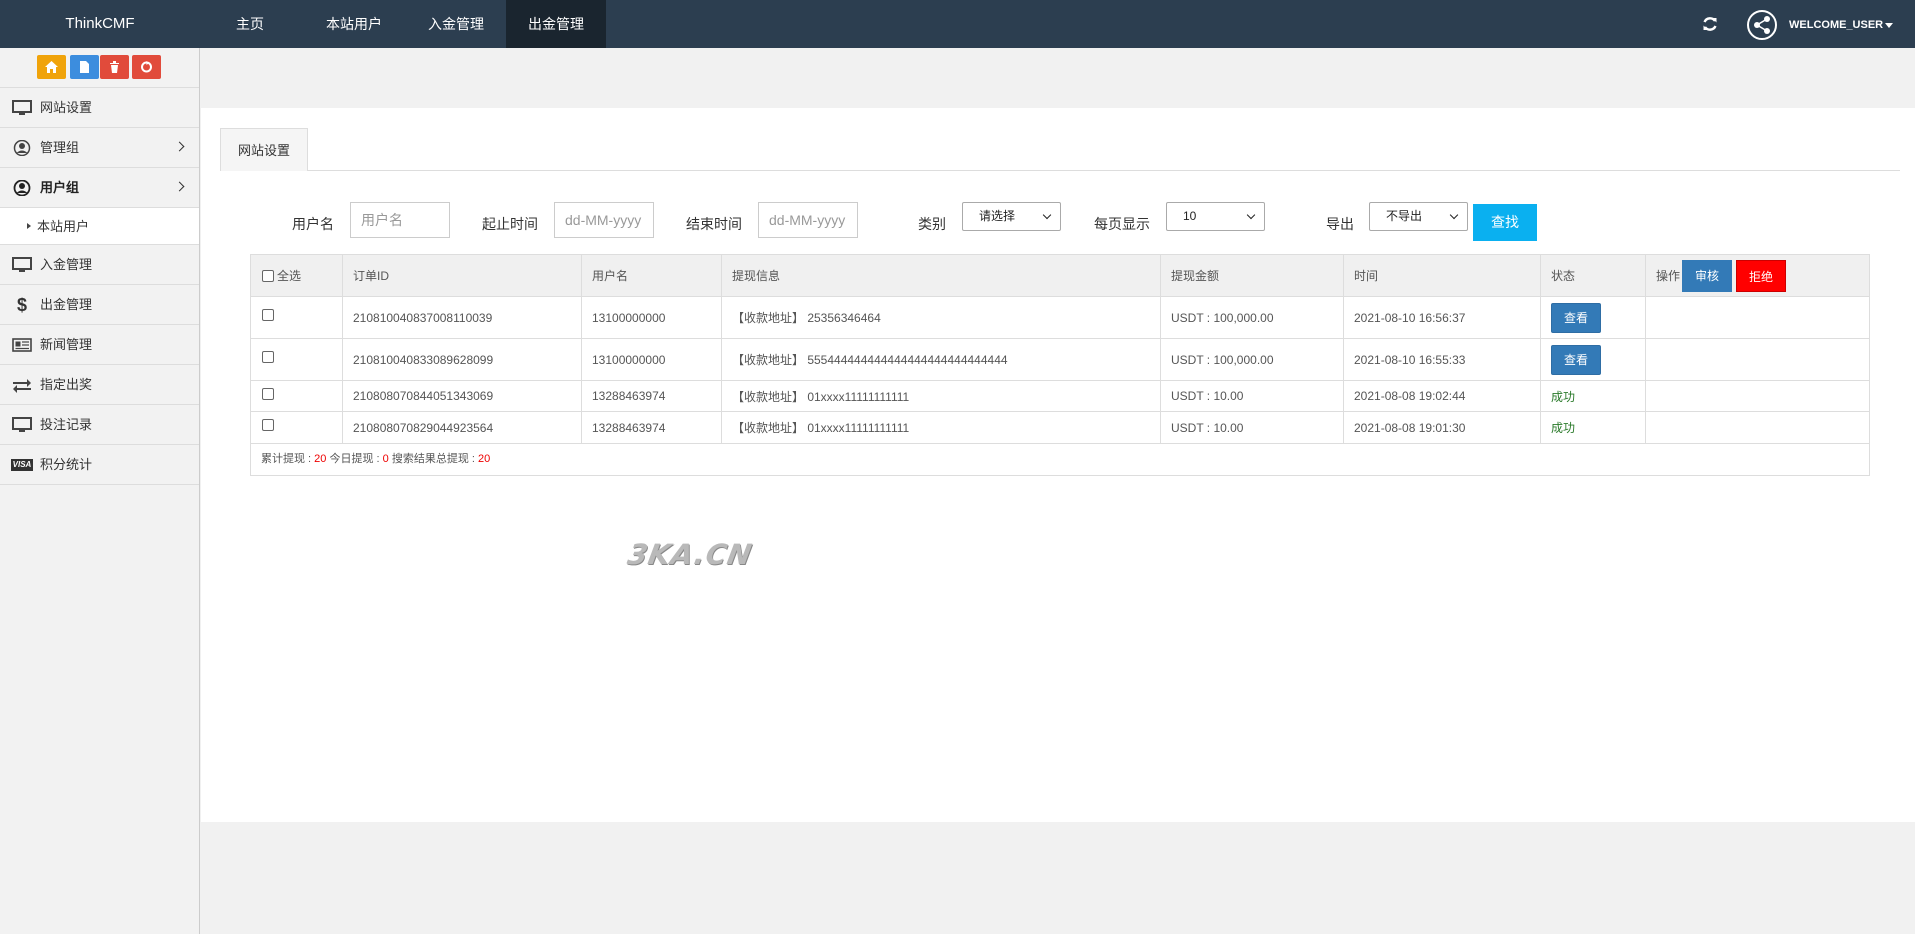 The width and height of the screenshot is (1915, 934). What do you see at coordinates (22, 386) in the screenshot?
I see `exchange-icon` at bounding box center [22, 386].